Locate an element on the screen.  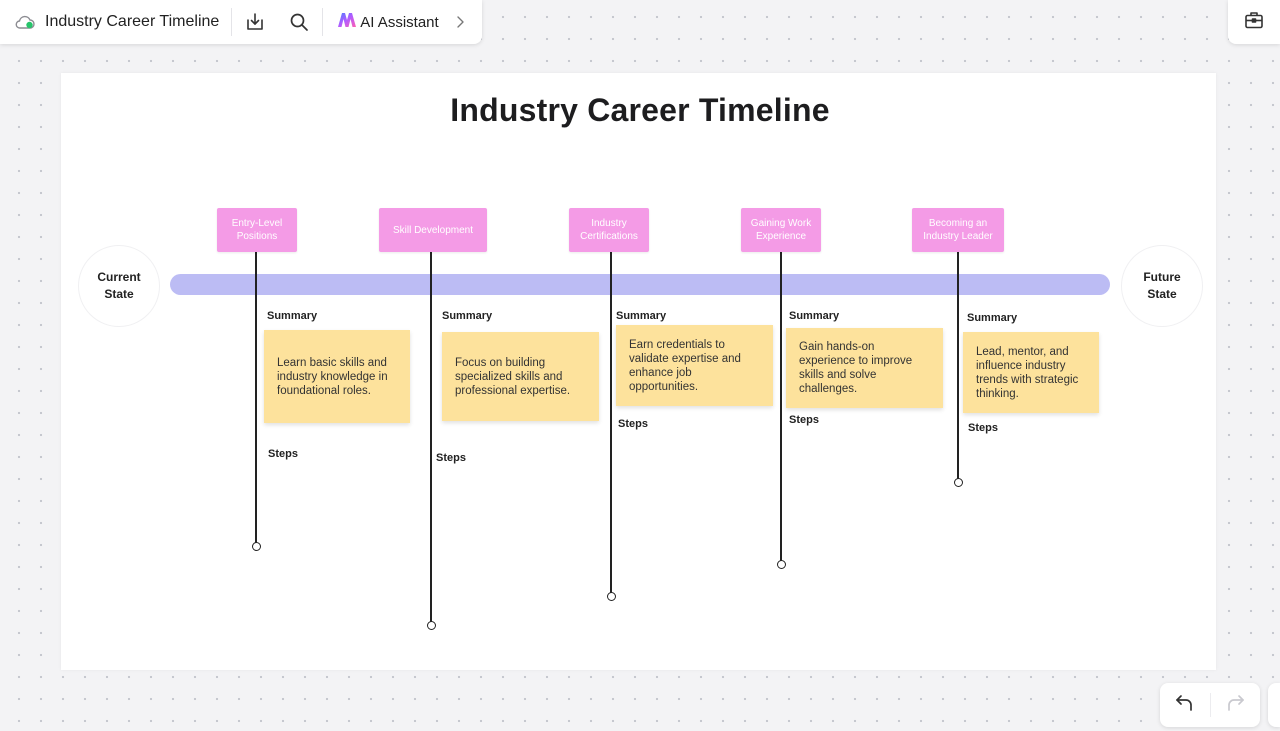
milestone-entry-level-positions: Entry-Level Positions is located at coordinates (257, 230).